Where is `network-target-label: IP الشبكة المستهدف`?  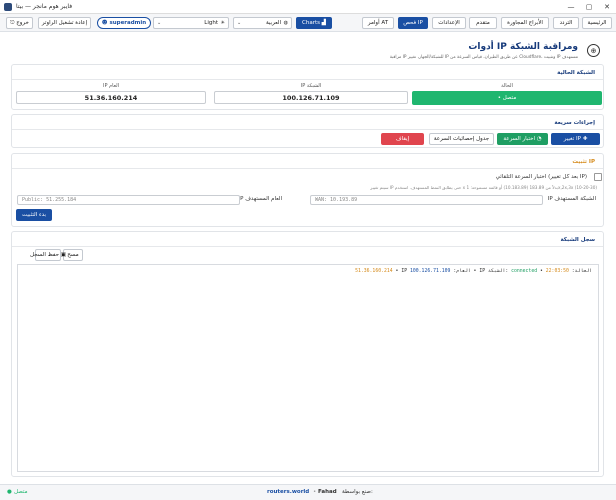
network-target-label: IP الشبكة المستهدف is located at coordinates (571, 199).